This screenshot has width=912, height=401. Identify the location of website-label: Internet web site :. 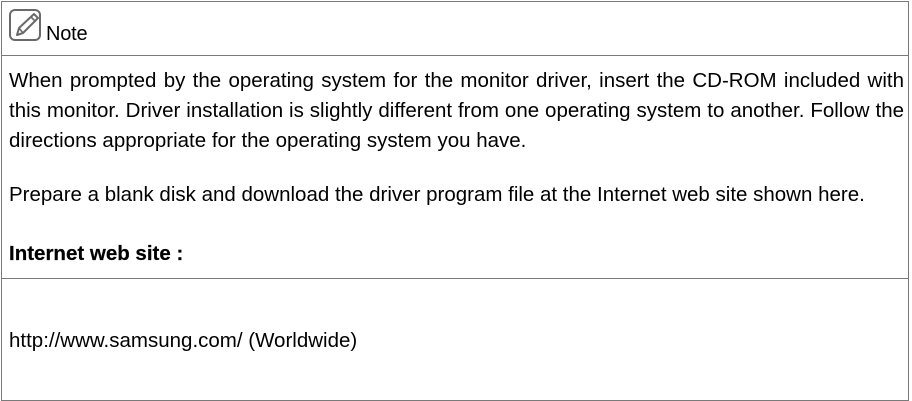
(96, 253).